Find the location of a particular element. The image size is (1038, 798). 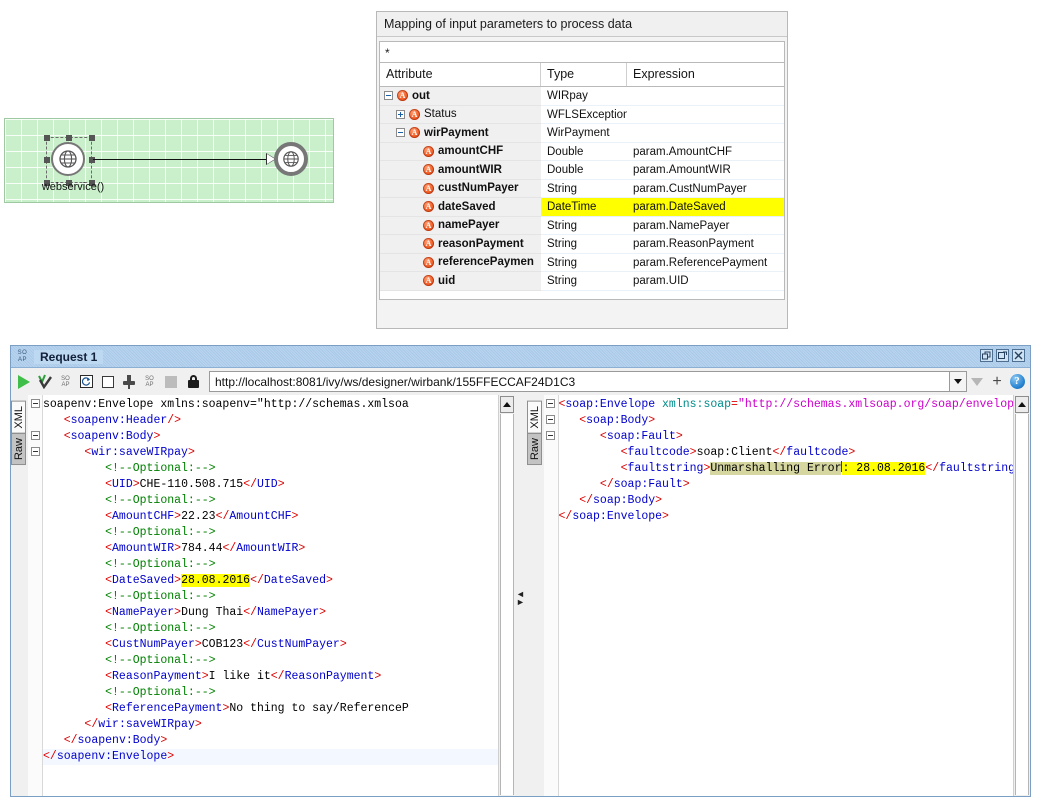

tab-request-xml: XML is located at coordinates (18, 417).